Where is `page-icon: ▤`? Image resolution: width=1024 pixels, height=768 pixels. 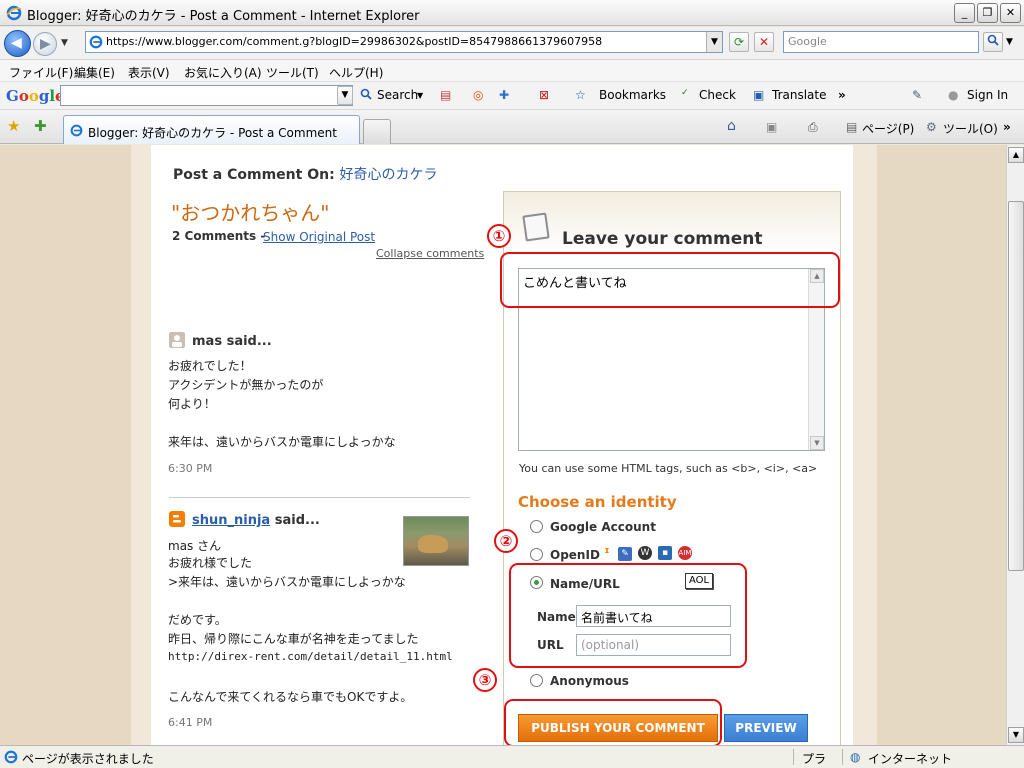 page-icon: ▤ is located at coordinates (852, 127).